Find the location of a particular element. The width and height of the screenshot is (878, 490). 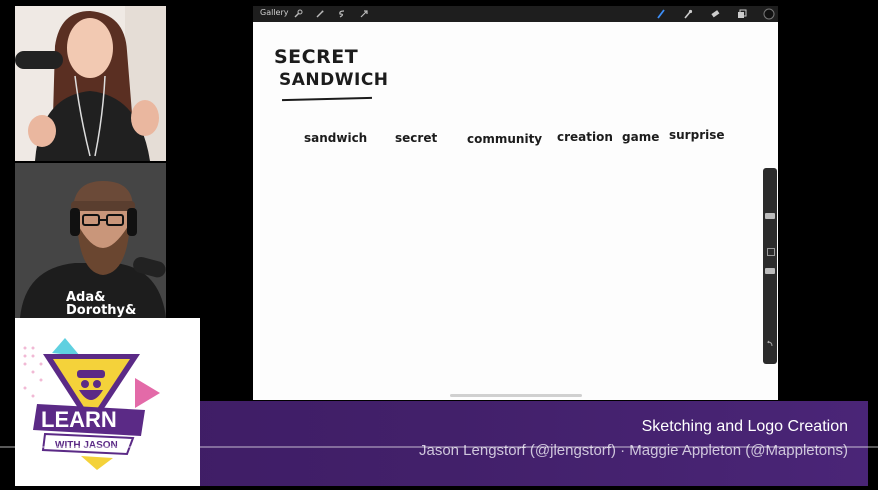

word-sandwich: sandwich is located at coordinates (336, 138).